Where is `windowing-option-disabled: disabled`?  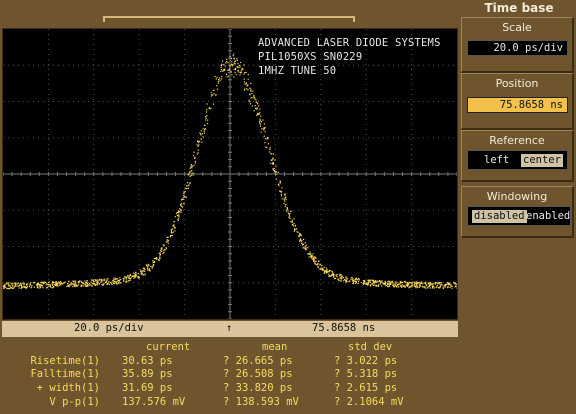
windowing-option-disabled: disabled is located at coordinates (499, 216).